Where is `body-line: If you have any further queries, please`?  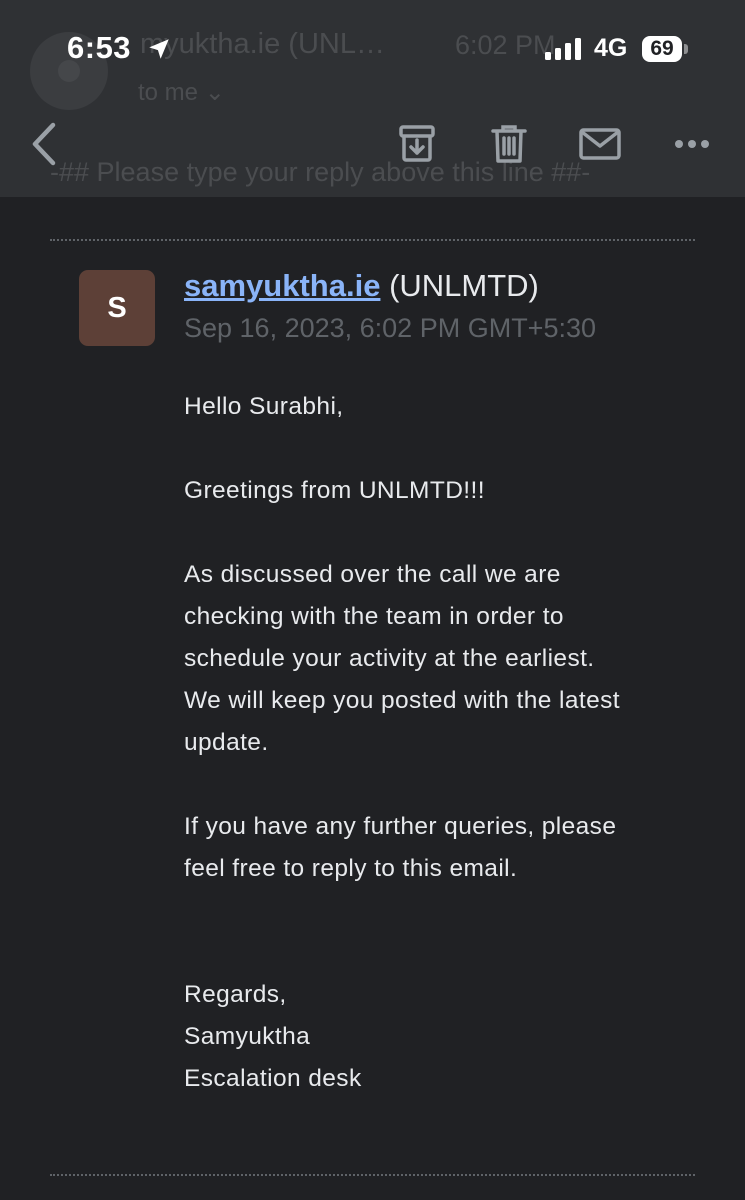 body-line: If you have any further queries, please is located at coordinates (400, 826).